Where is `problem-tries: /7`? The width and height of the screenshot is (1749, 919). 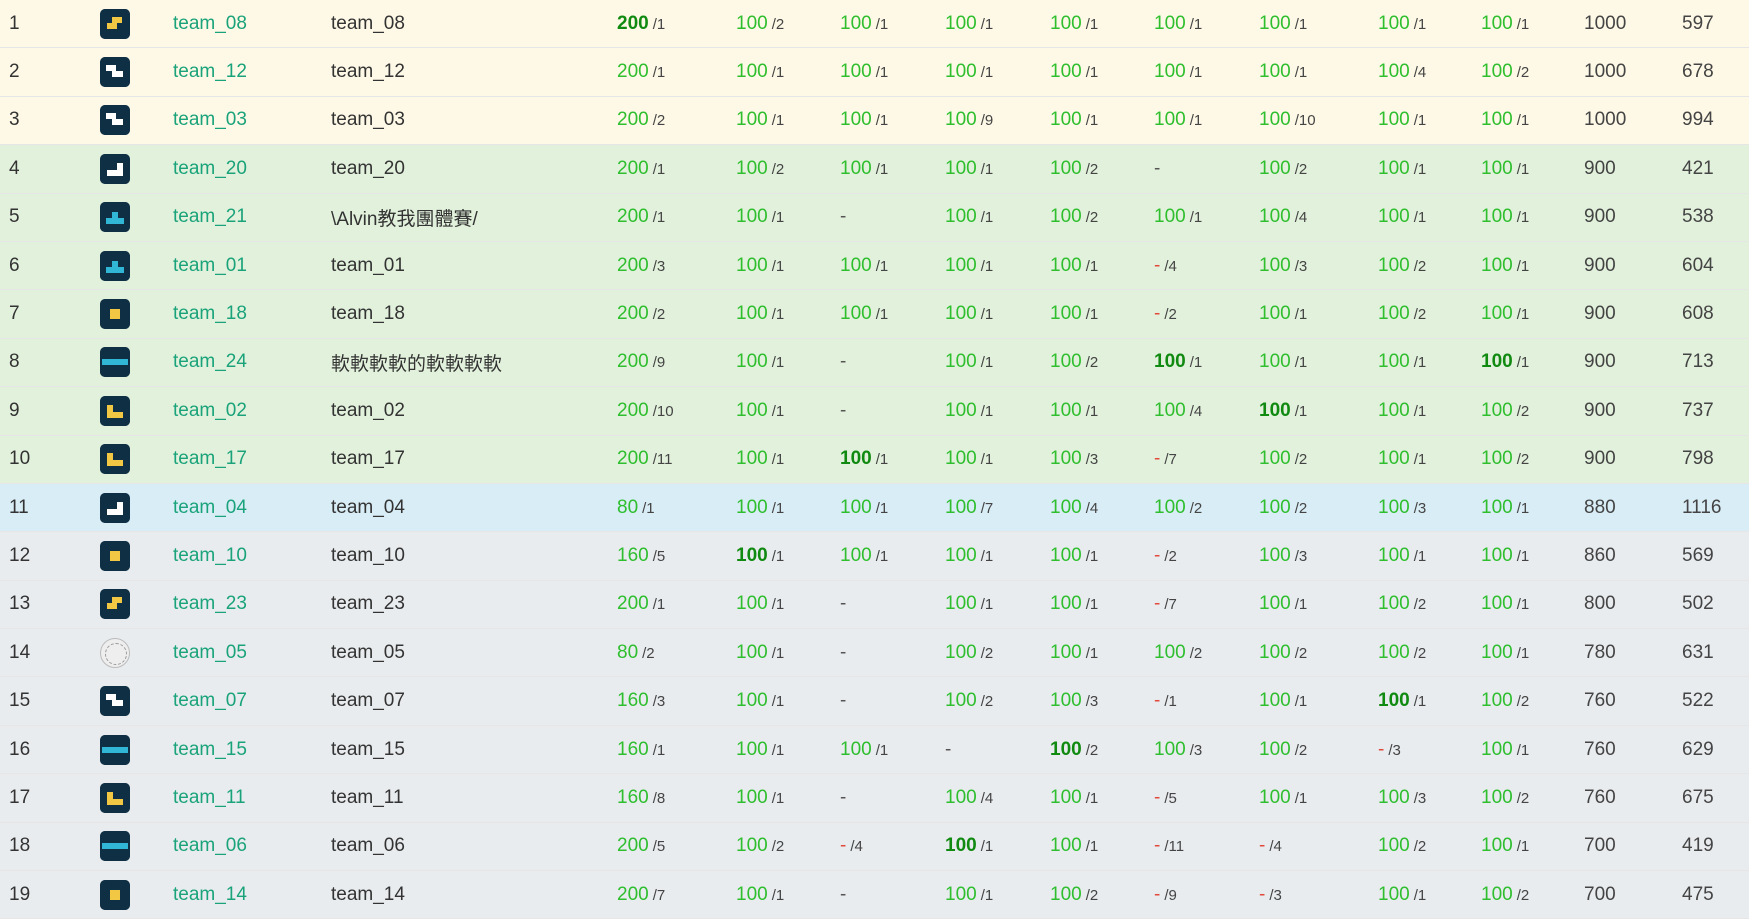 problem-tries: /7 is located at coordinates (659, 895).